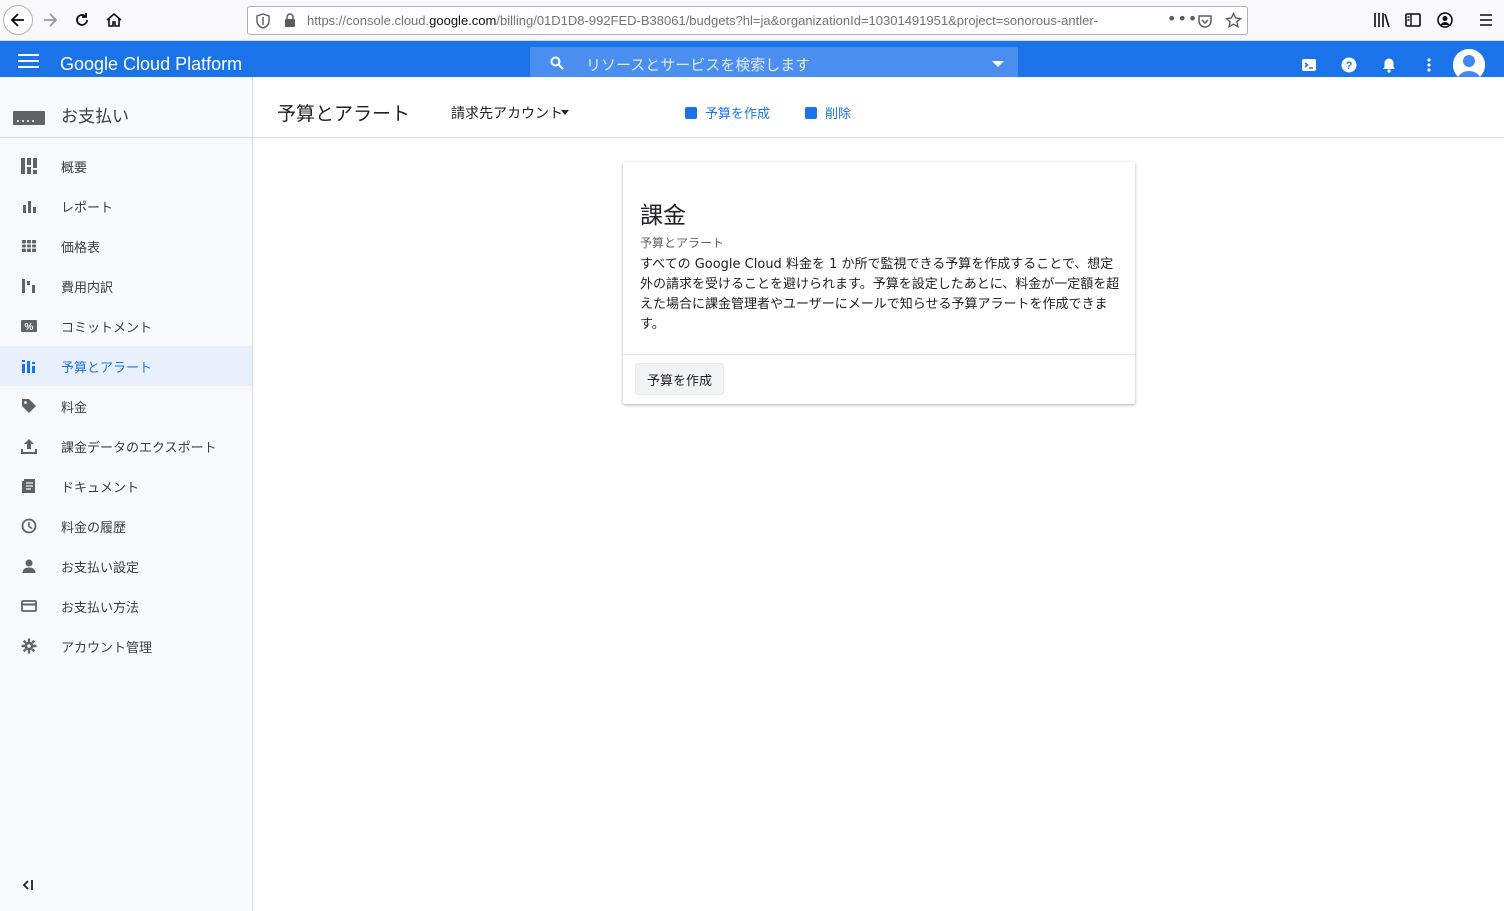  What do you see at coordinates (1309, 65) in the screenshot?
I see `cloud-shell-icon` at bounding box center [1309, 65].